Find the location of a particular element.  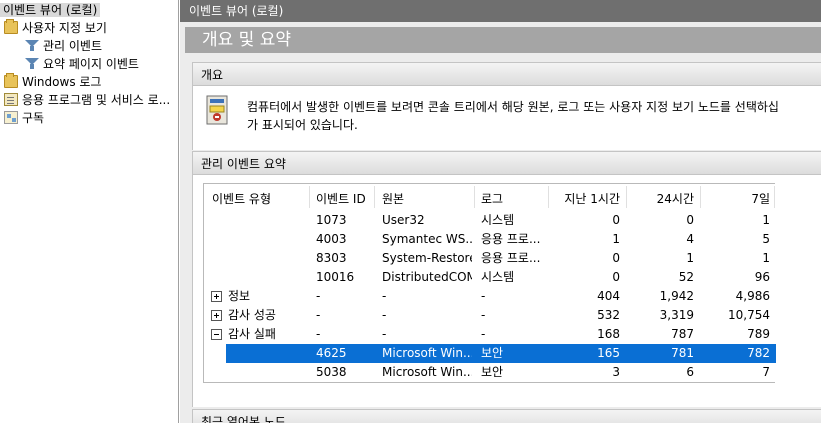

table-cell-h1: 168 is located at coordinates (608, 334).